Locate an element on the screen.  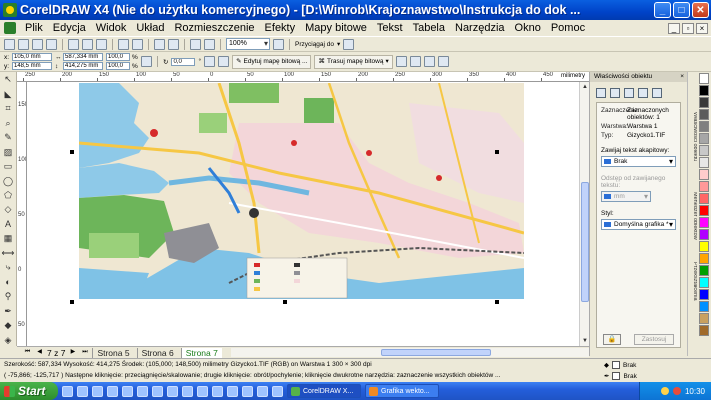
zoom-tool-icon: ⌕ is located at coordinates (8, 122).